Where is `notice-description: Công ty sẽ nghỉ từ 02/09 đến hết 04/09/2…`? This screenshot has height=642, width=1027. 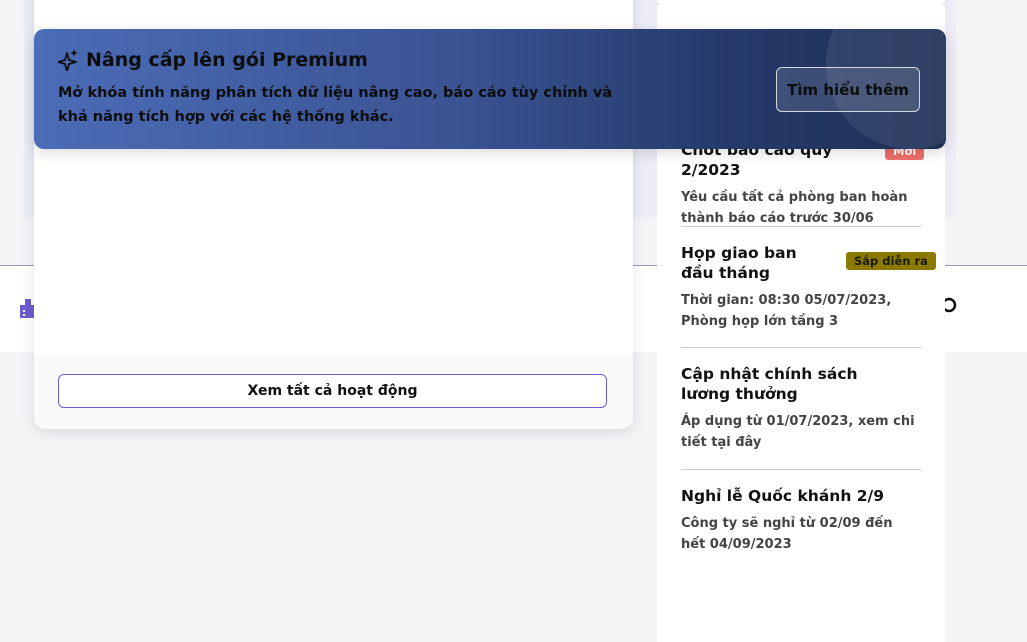
notice-description: Công ty sẽ nghỉ từ 02/09 đến hết 04/09/2… is located at coordinates (787, 534).